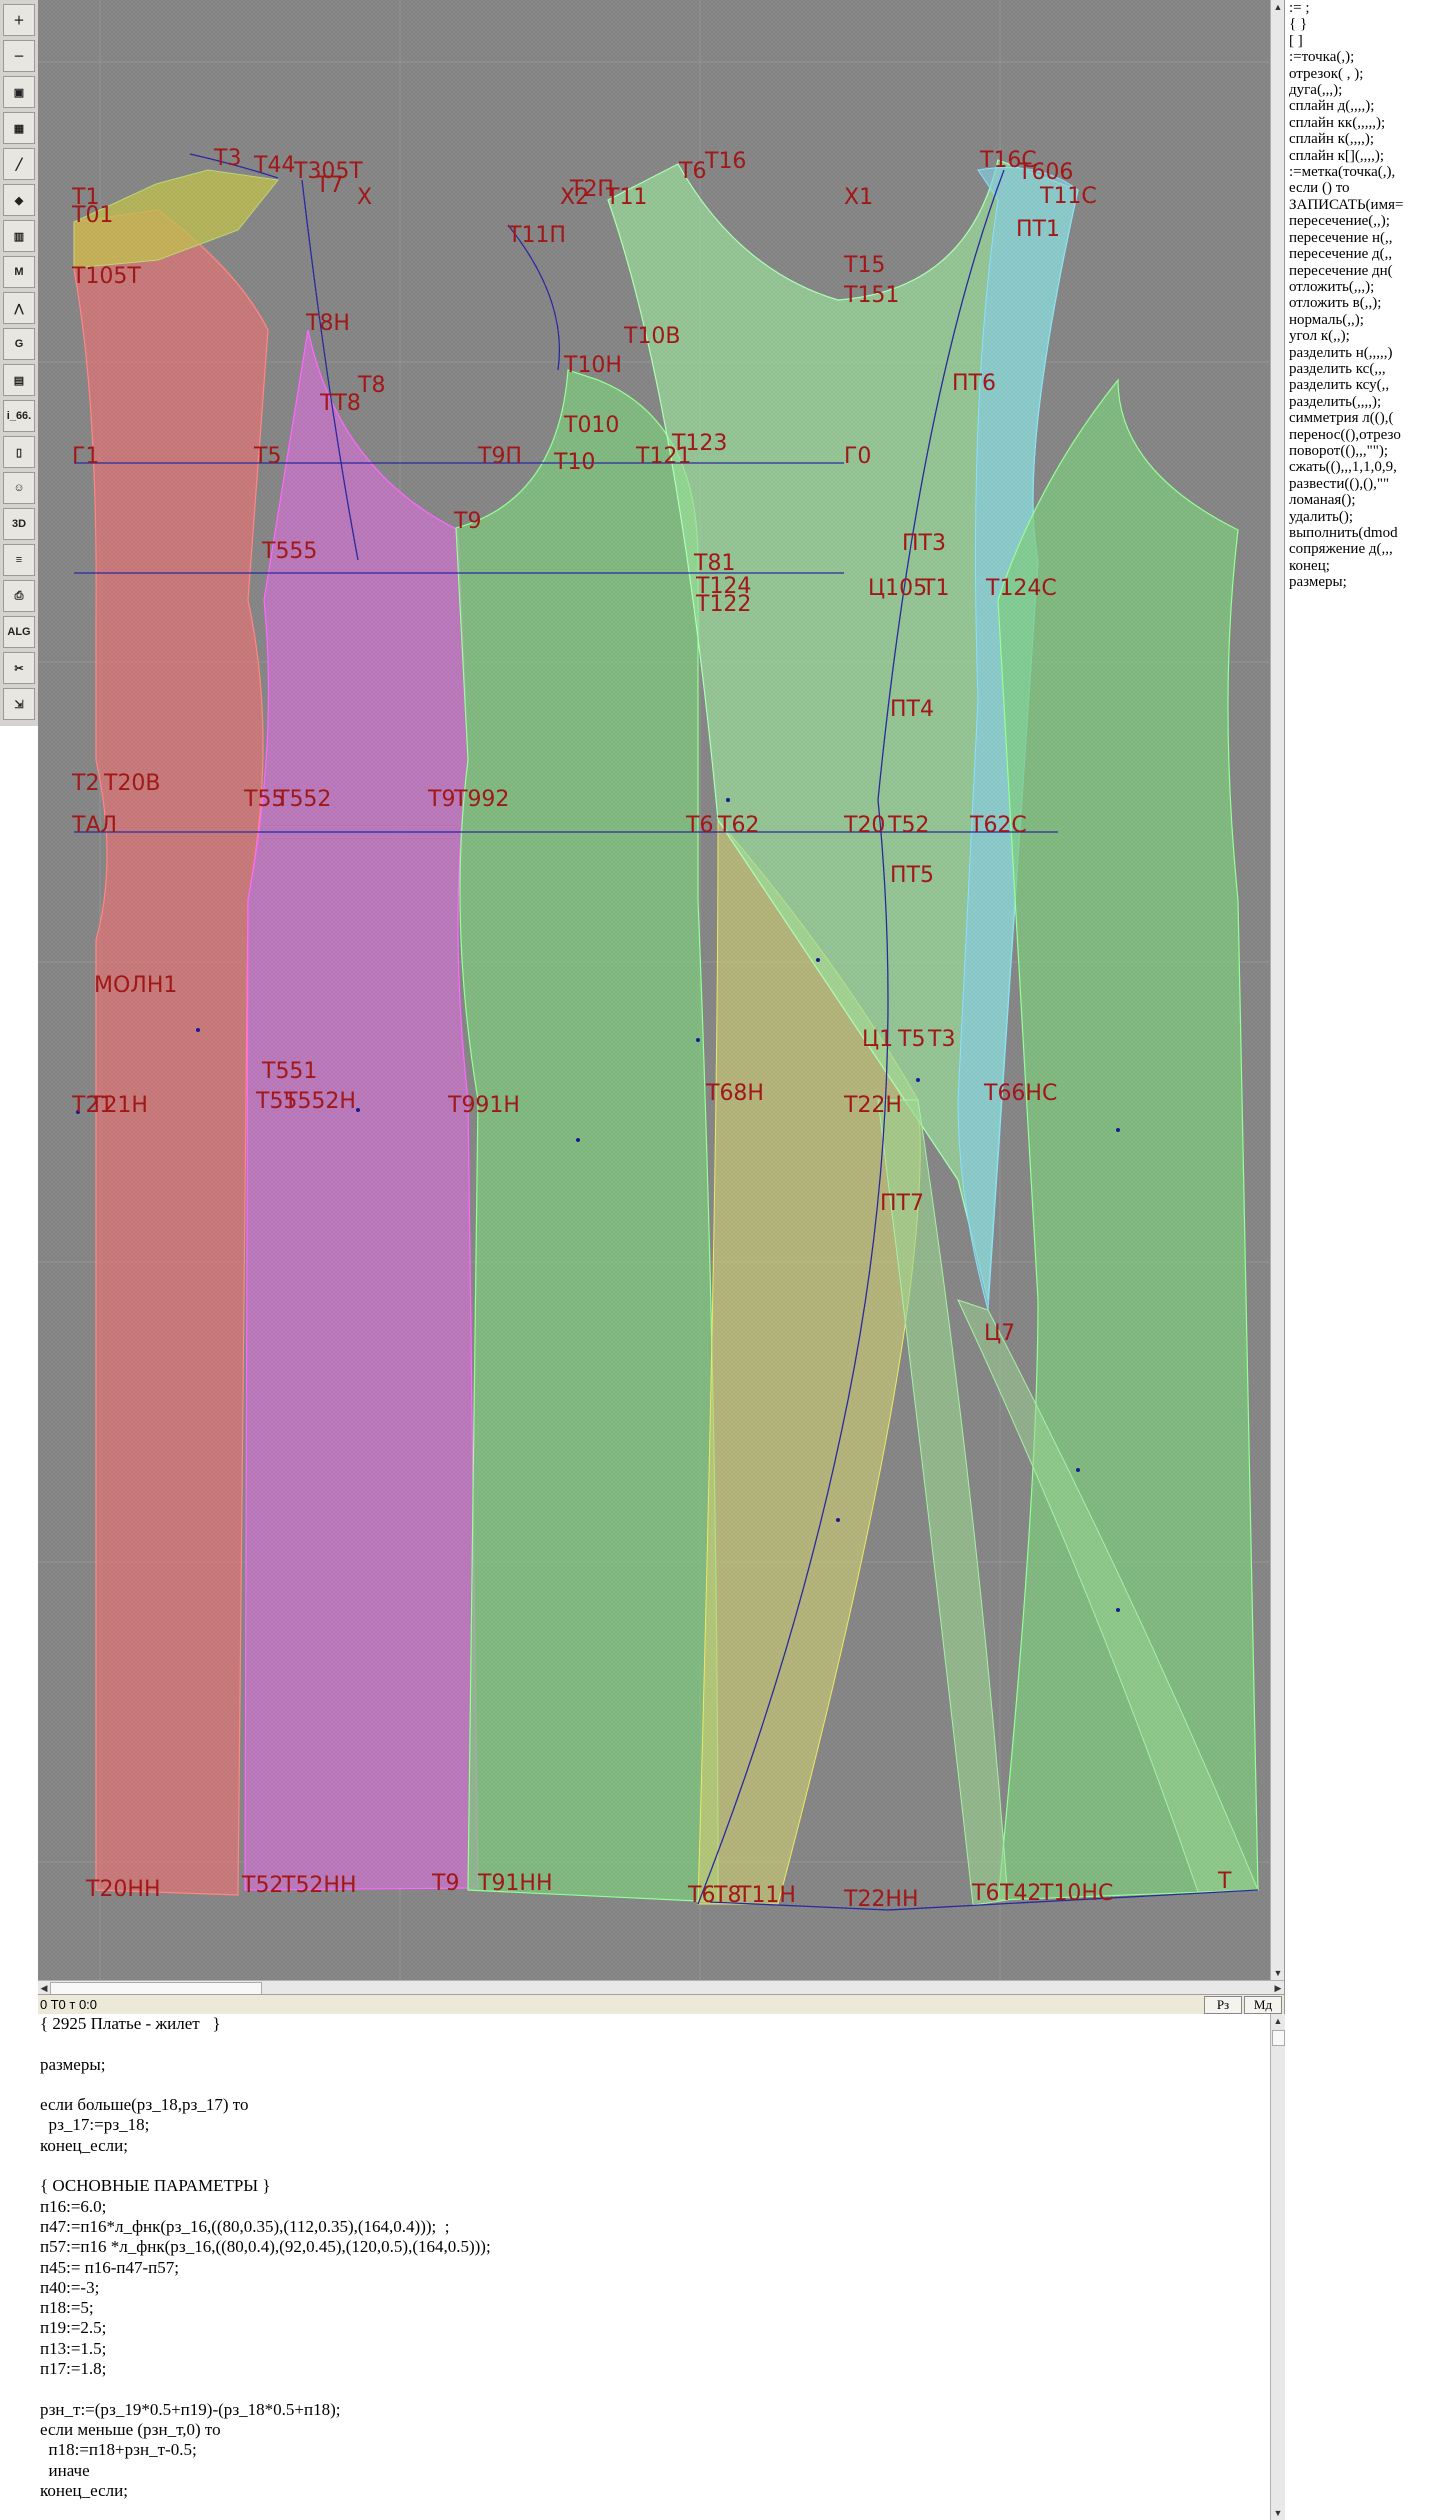 This screenshot has width=1440, height=2520. What do you see at coordinates (1277, 2267) in the screenshot?
I see `editor-vertical-scrollbar: ▲ ▼` at bounding box center [1277, 2267].